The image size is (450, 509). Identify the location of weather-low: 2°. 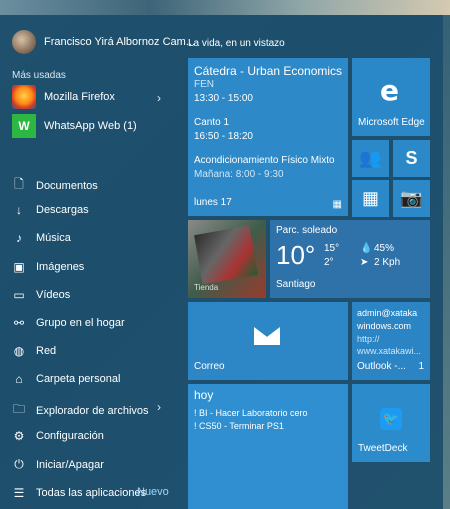
(329, 262).